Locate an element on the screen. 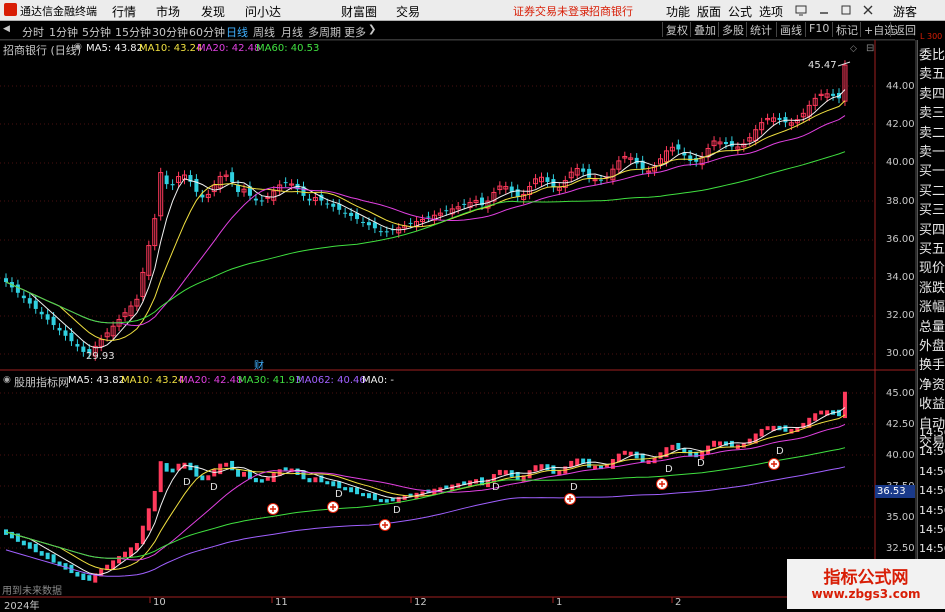 The width and height of the screenshot is (945, 612). collapse-icon: ⊟ is located at coordinates (870, 48).